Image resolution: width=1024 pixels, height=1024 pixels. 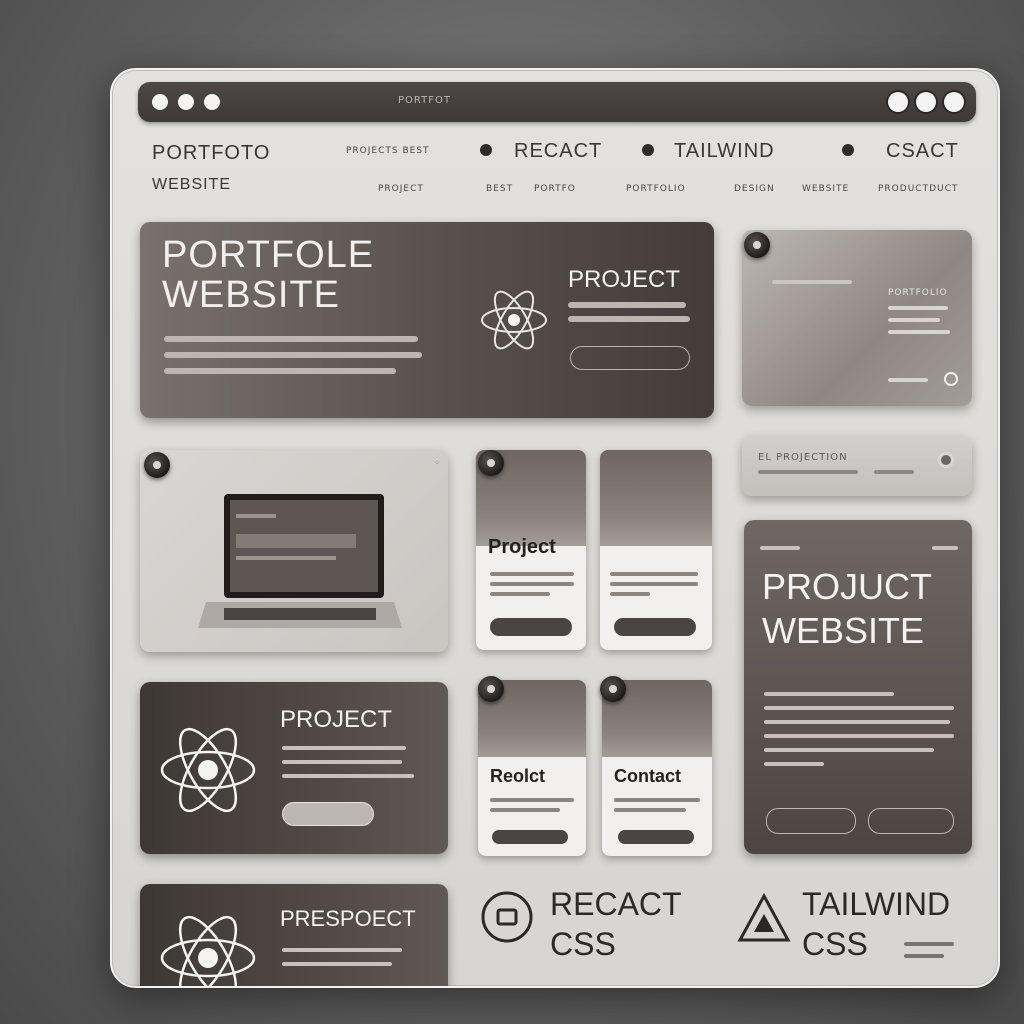 What do you see at coordinates (616, 904) in the screenshot?
I see `react-label-line1: RECACT` at bounding box center [616, 904].